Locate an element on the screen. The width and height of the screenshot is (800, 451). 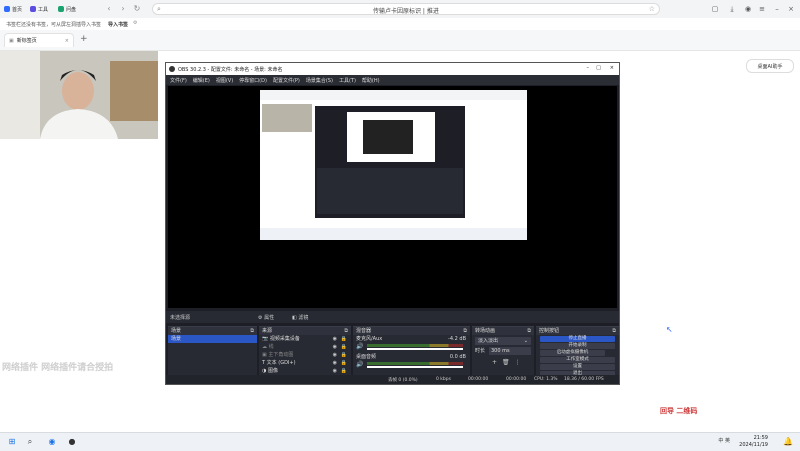
source-item-label: 主下角动图 is located at coordinates (281, 355).